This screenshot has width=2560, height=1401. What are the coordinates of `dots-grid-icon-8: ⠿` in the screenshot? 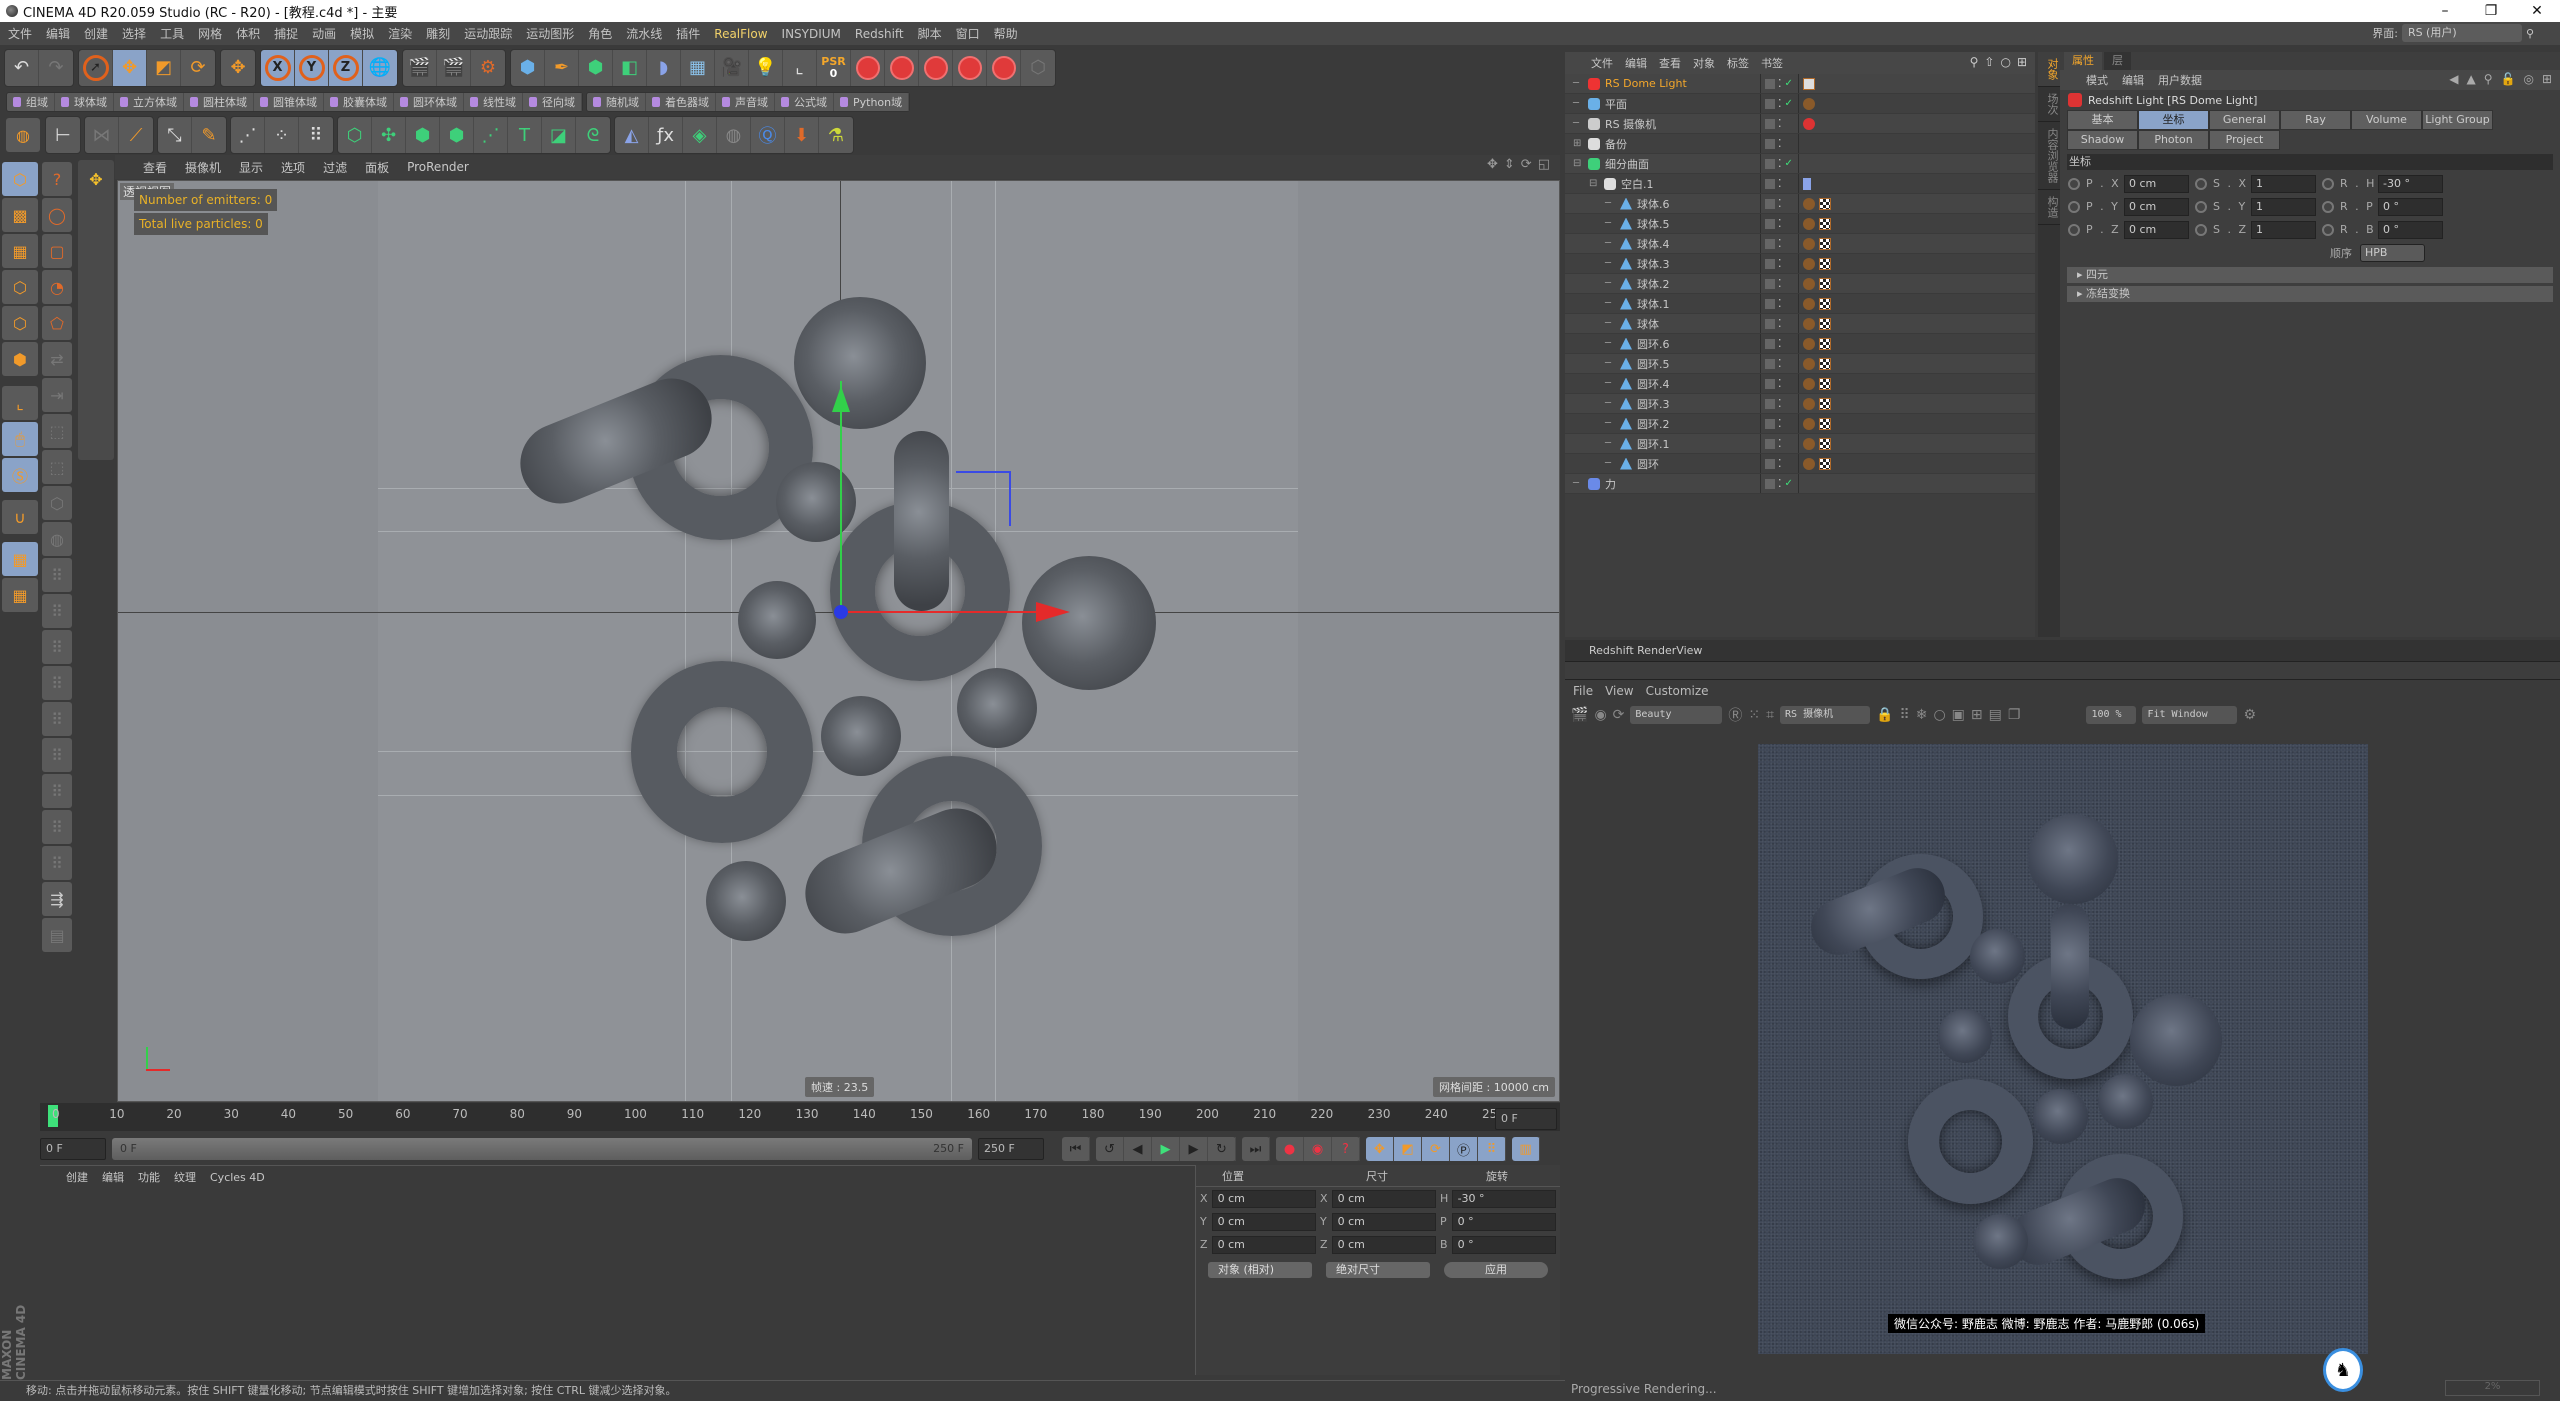 It's located at (57, 827).